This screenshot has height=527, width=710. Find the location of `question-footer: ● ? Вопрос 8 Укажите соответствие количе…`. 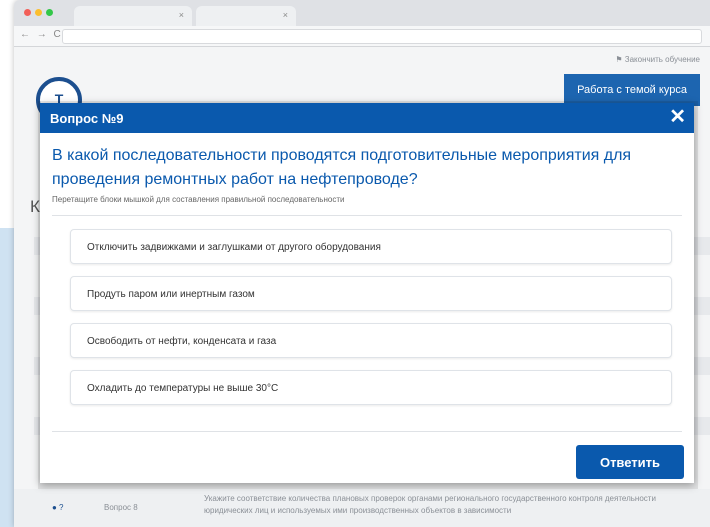

question-footer: ● ? Вопрос 8 Укажите соответствие количе… is located at coordinates (362, 508).